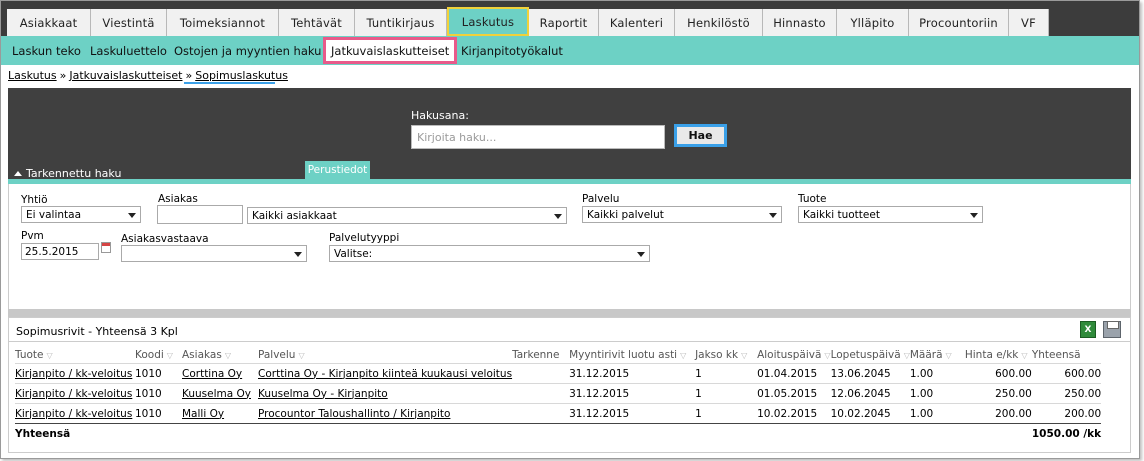 The image size is (1144, 461). I want to click on breadcrumb-jatkuvaislaskutteiset: Jatkuvaislaskutteiset, so click(125, 75).